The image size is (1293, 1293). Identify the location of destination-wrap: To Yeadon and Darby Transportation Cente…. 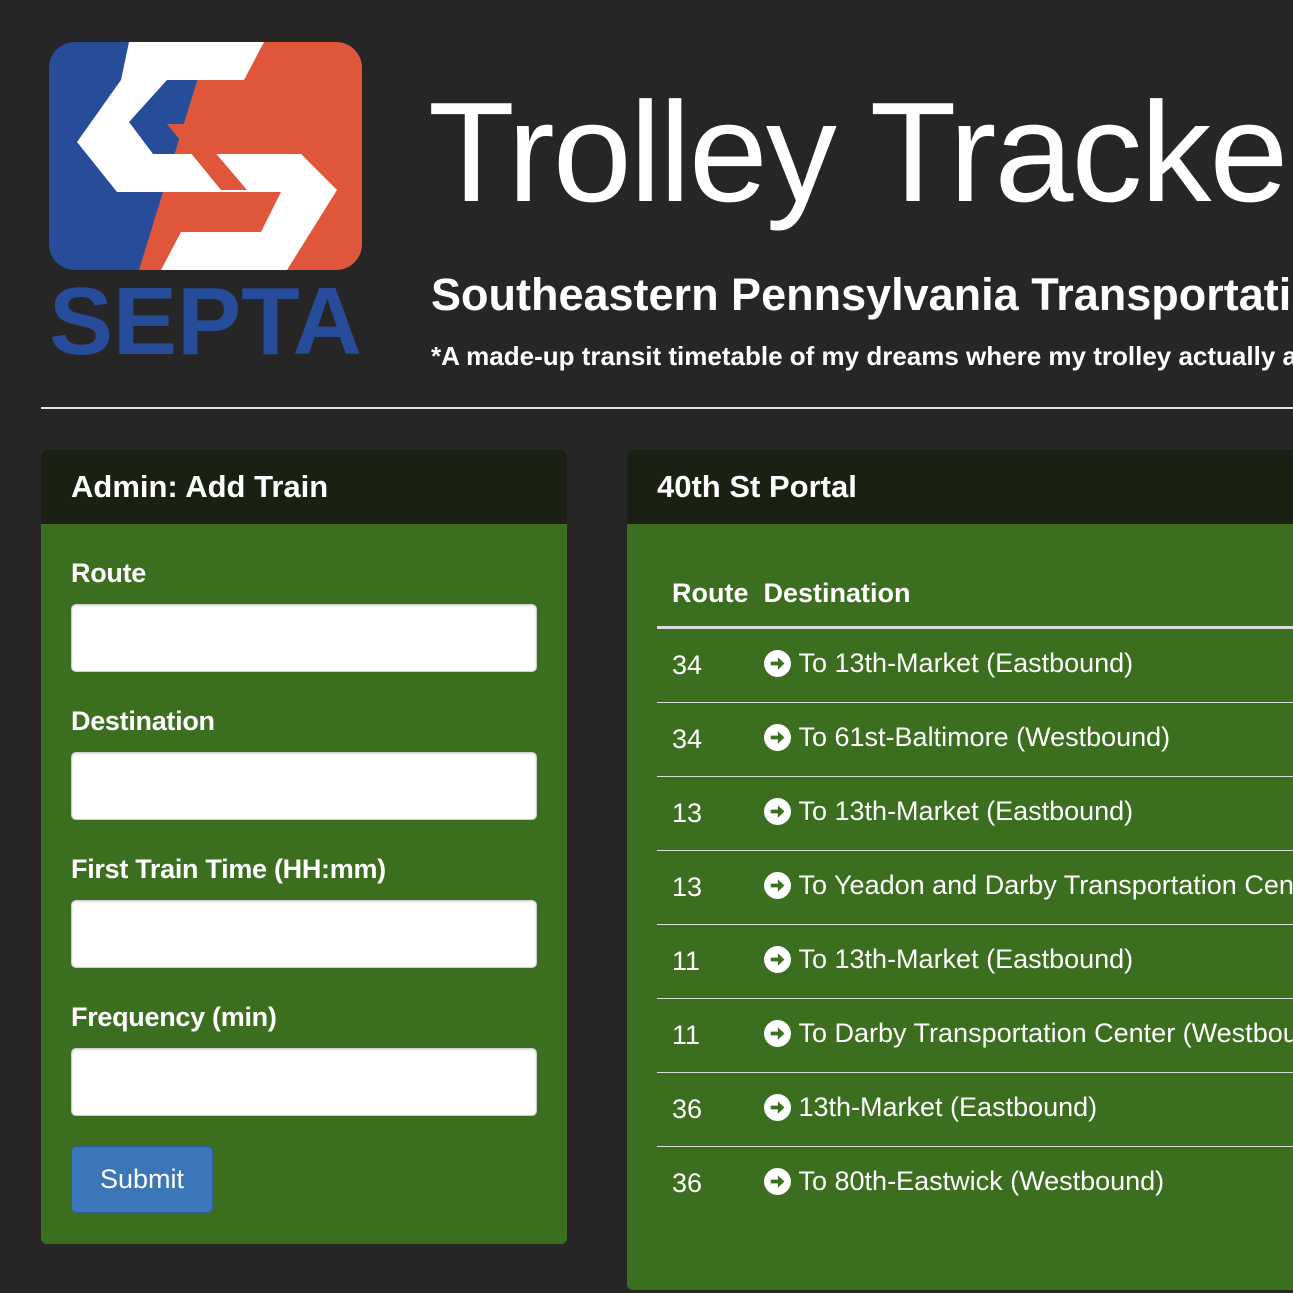
(1028, 885).